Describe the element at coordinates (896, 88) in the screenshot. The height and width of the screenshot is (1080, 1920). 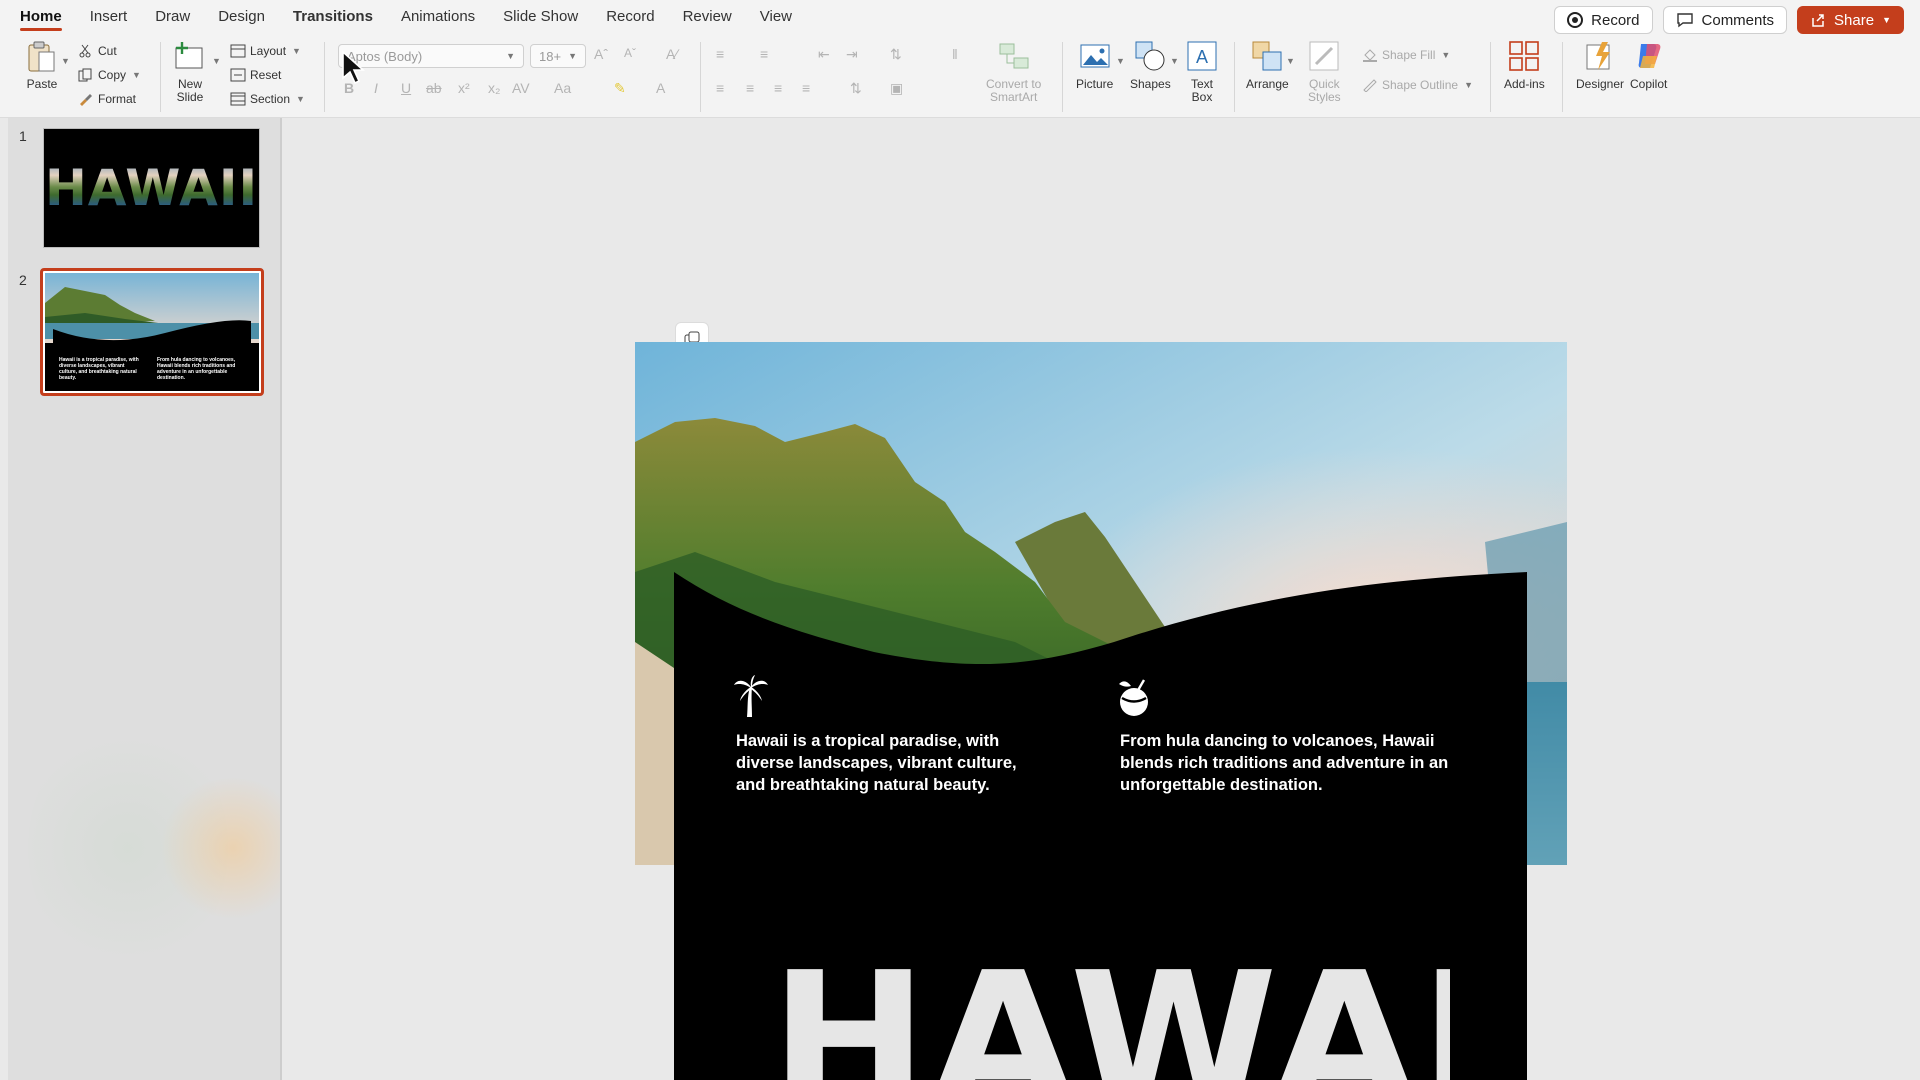
I see `align-text-icon: ▣` at that location.